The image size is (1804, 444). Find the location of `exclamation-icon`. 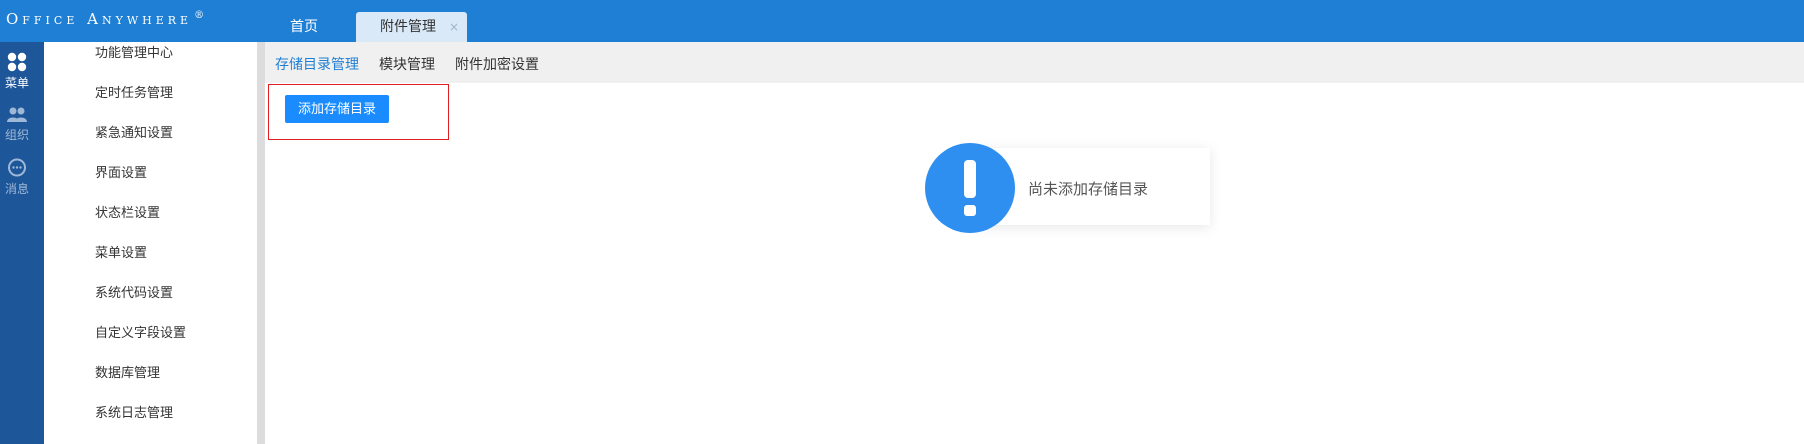

exclamation-icon is located at coordinates (970, 188).